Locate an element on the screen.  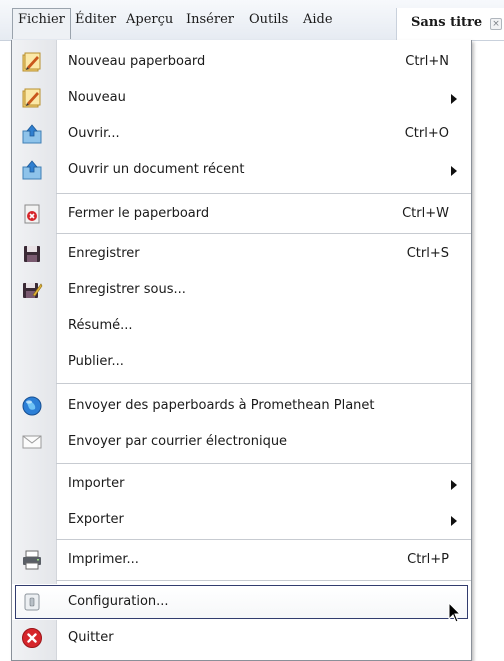
menu-item-label: Envoyer par courrier électronique is located at coordinates (178, 441).